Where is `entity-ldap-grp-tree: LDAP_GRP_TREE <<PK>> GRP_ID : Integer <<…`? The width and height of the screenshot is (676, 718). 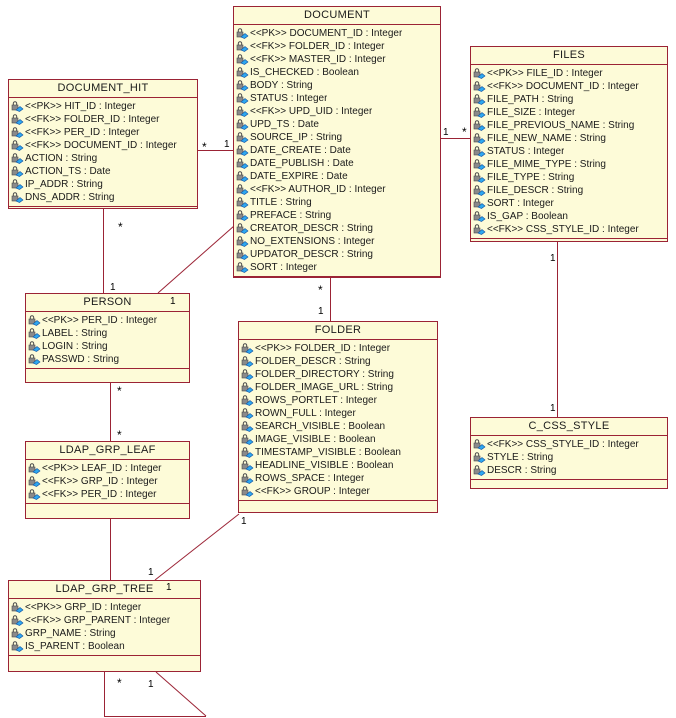
entity-ldap-grp-tree: LDAP_GRP_TREE <<PK>> GRP_ID : Integer <<… is located at coordinates (104, 626).